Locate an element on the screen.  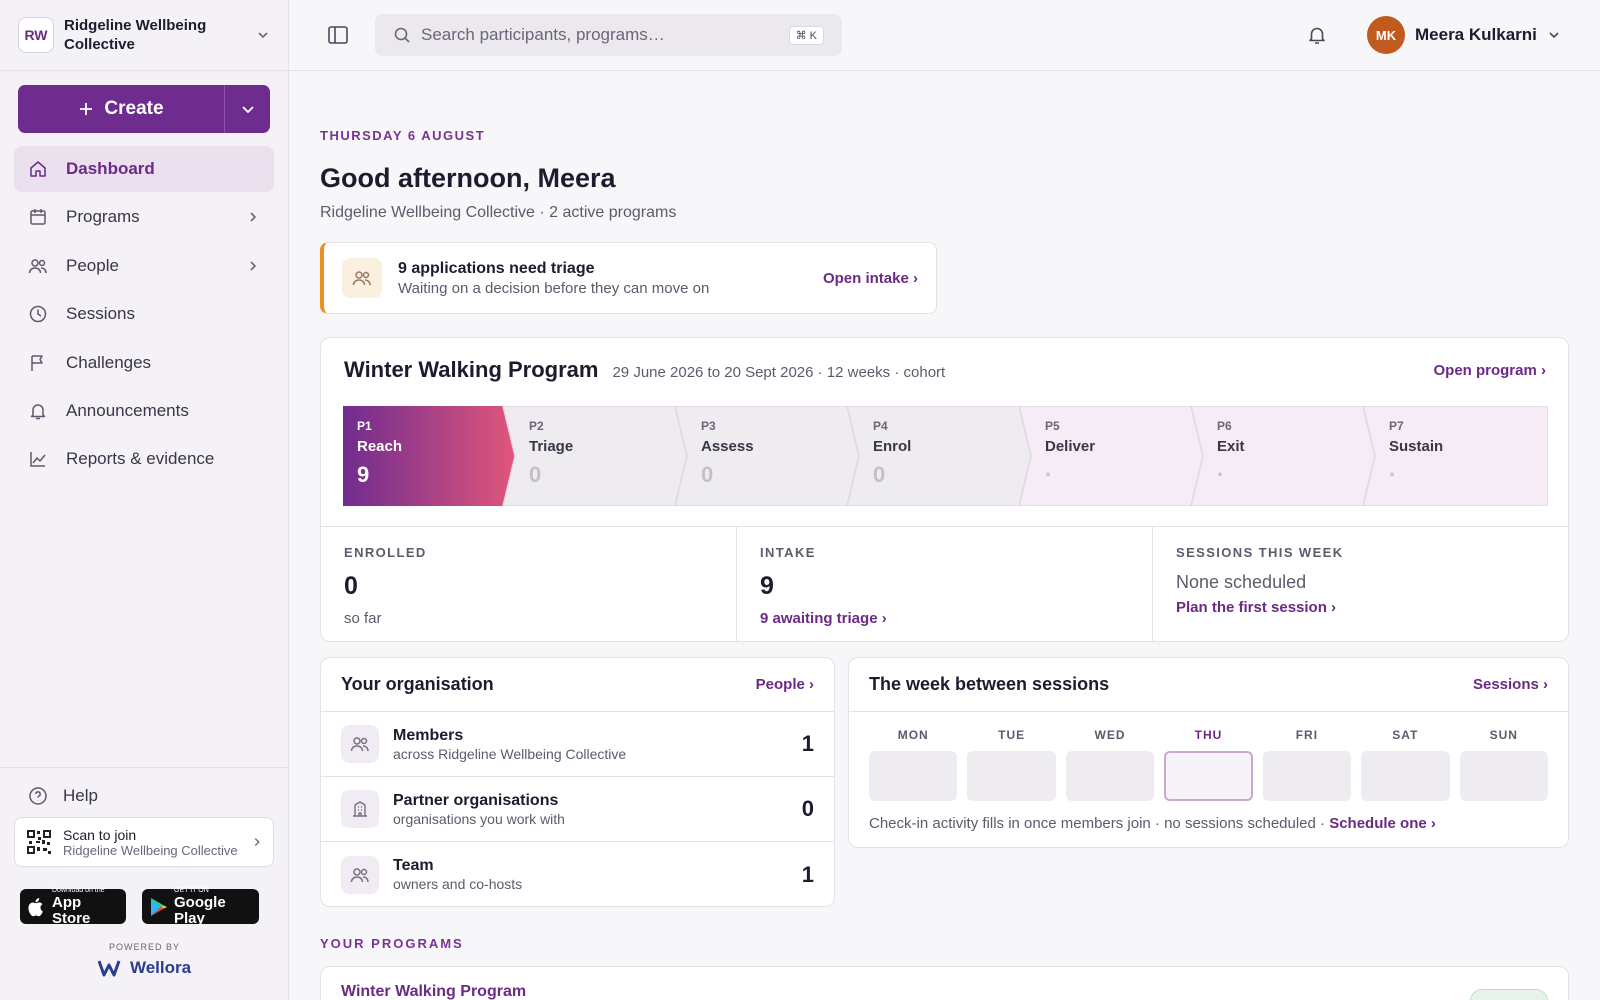
pipeline-stage: P3 Assess 0 is located at coordinates (720, 456).